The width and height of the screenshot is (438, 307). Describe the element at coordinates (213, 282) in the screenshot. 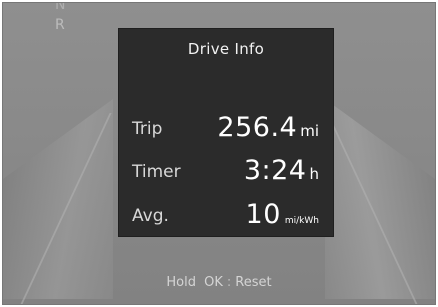

I see `hint-ok-button: OK` at that location.